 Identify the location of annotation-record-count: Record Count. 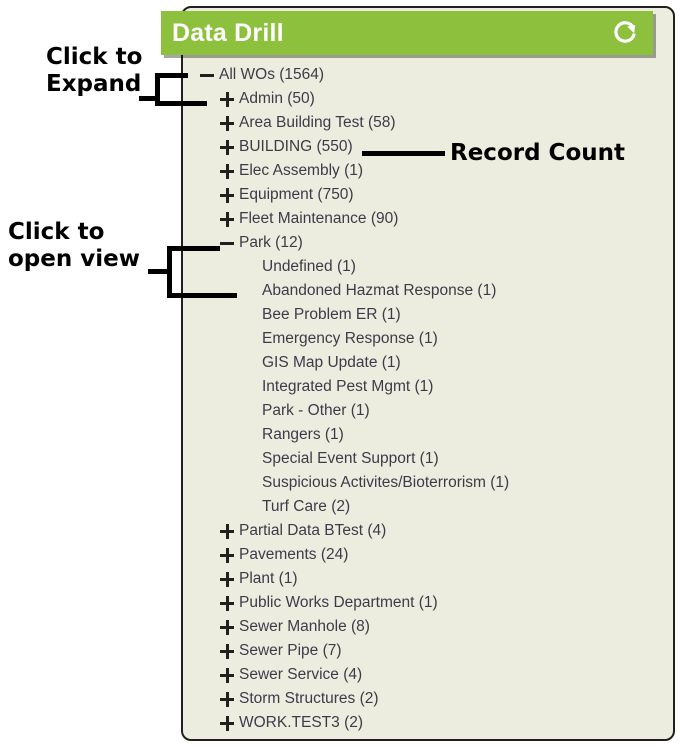
(537, 153).